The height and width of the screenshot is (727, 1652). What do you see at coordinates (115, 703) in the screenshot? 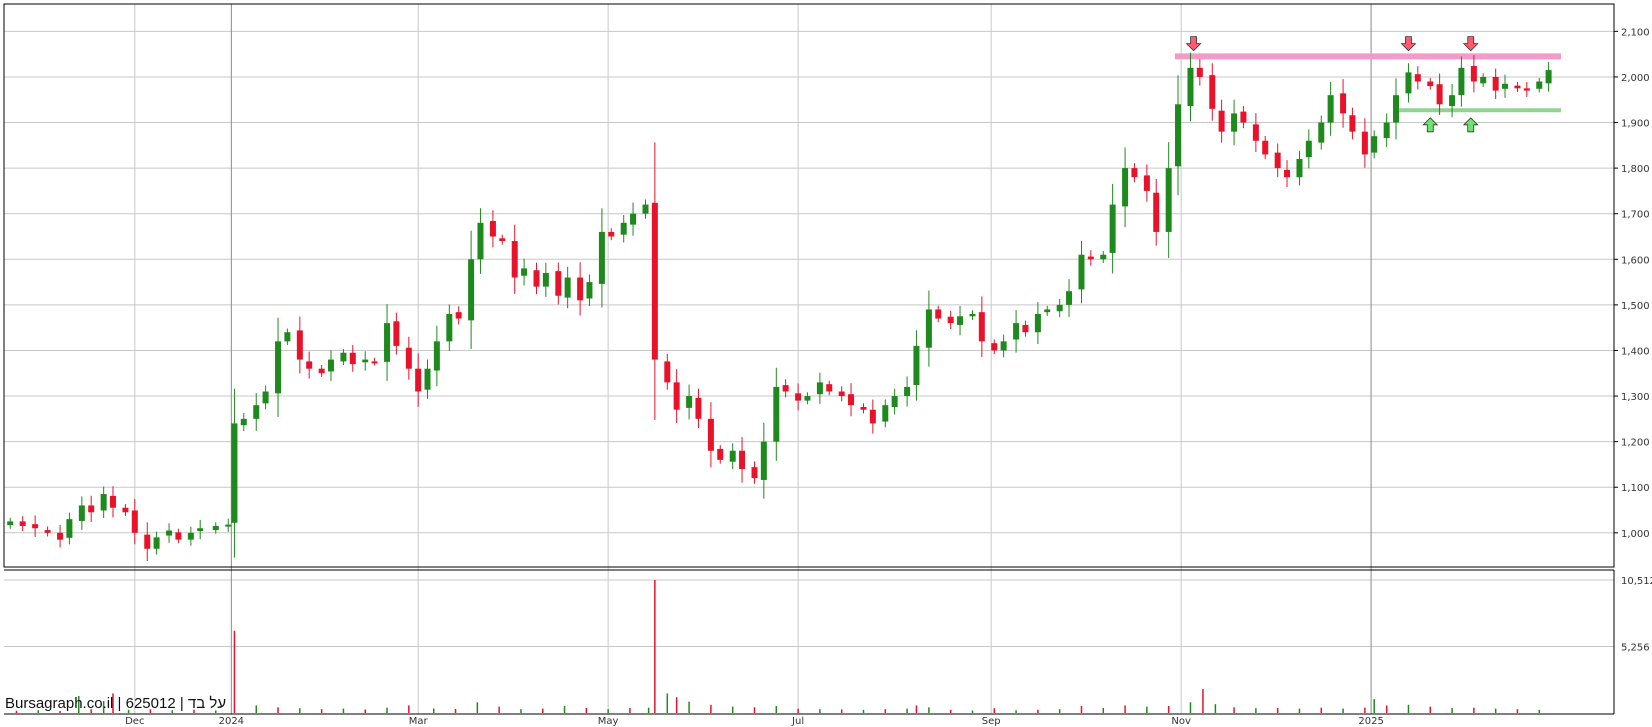
I see `watermark-text: Bursagraph.co.il | 625012 | על בד` at bounding box center [115, 703].